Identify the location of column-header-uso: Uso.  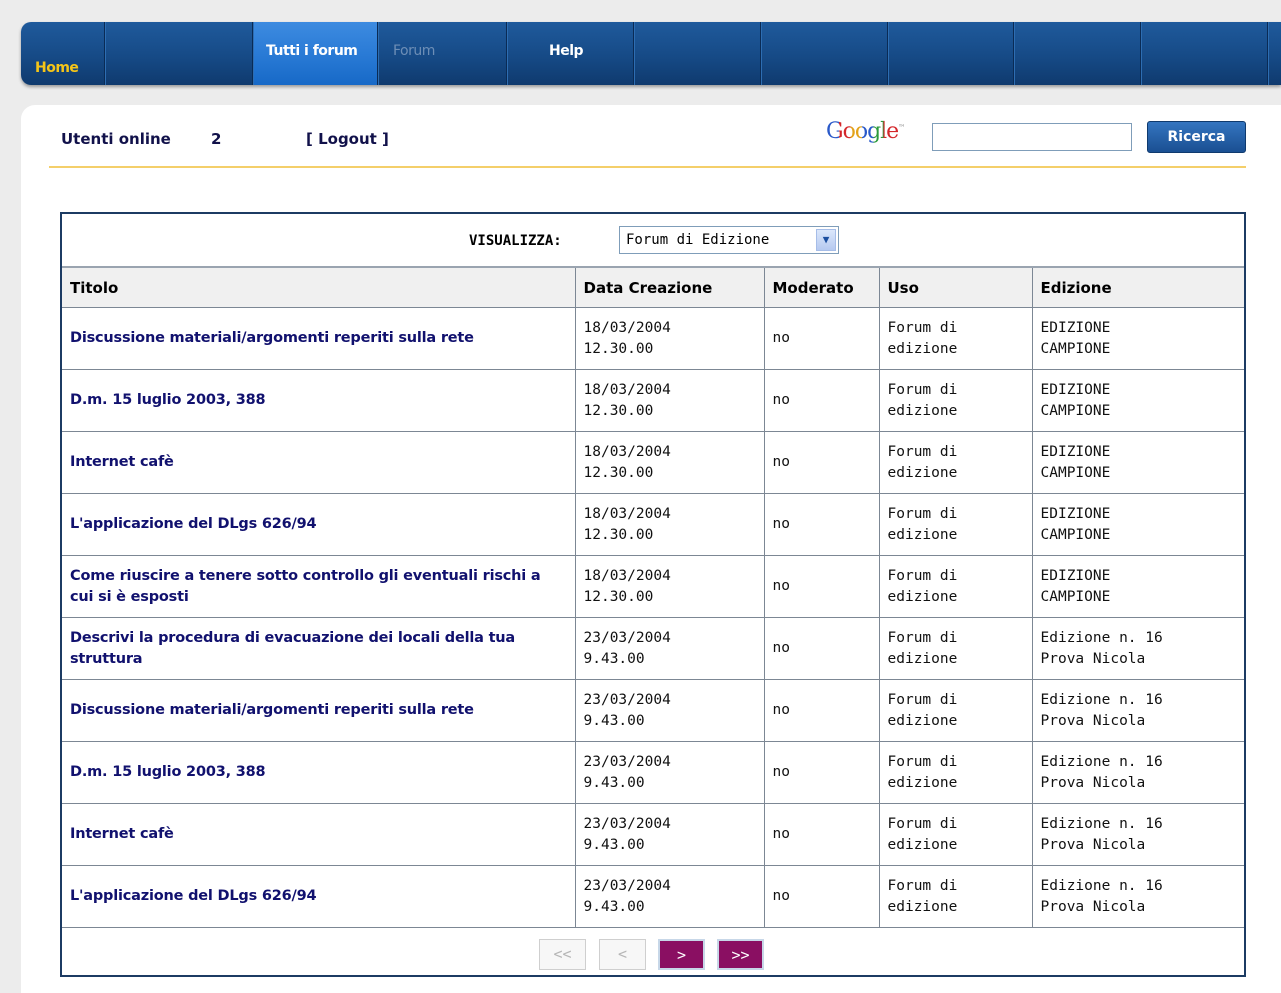
(956, 288).